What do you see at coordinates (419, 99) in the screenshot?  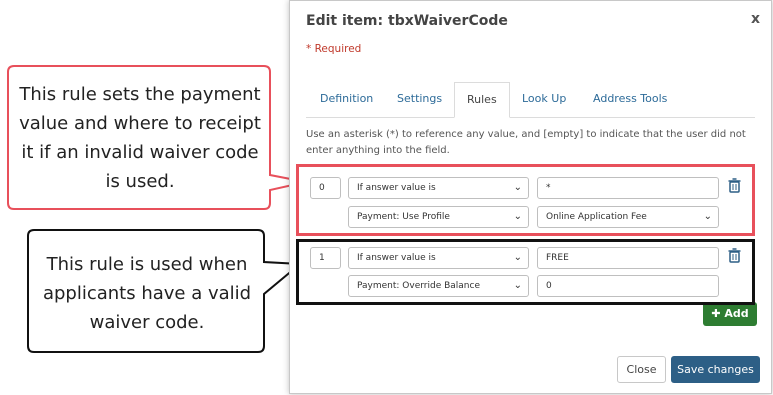 I see `tab-settings: Settings` at bounding box center [419, 99].